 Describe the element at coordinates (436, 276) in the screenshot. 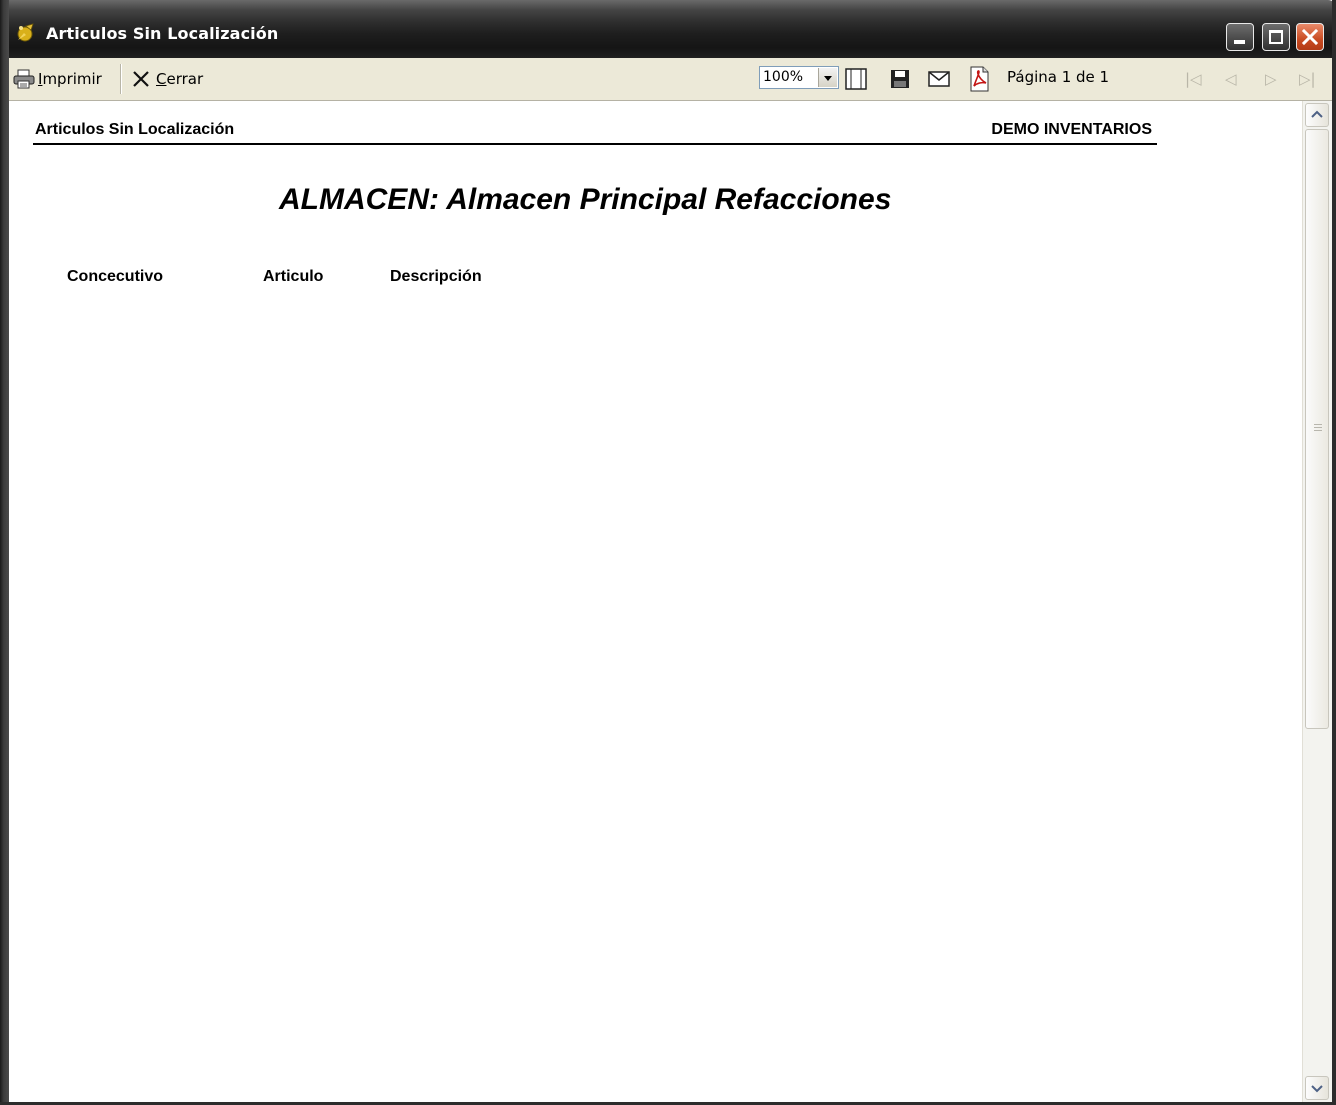

I see `column-header-descripcion: Descripción` at that location.